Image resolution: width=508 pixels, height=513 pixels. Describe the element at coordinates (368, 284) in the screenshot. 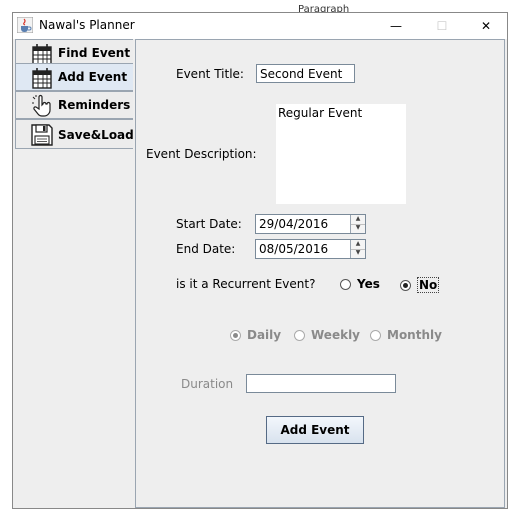

I see `recurrent-yes-label: Yes` at that location.